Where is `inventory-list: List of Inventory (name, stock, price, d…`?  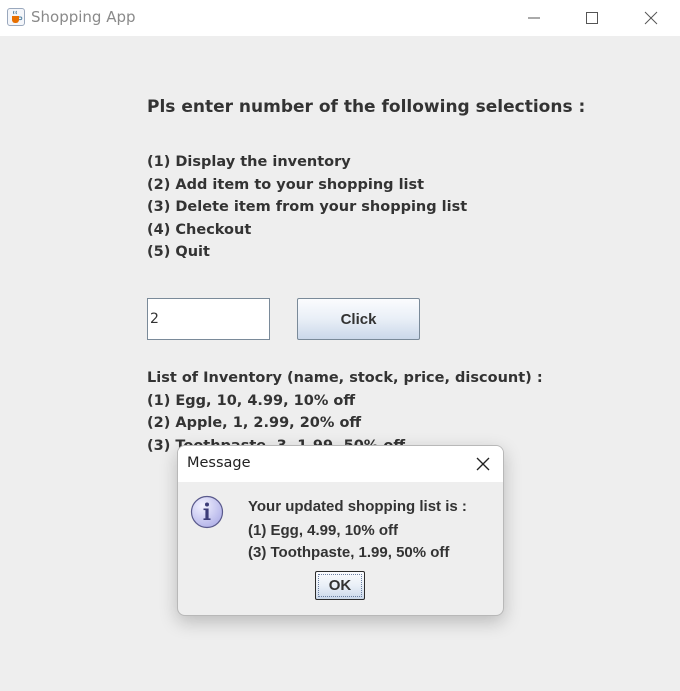
inventory-list: List of Inventory (name, stock, price, d… is located at coordinates (345, 412).